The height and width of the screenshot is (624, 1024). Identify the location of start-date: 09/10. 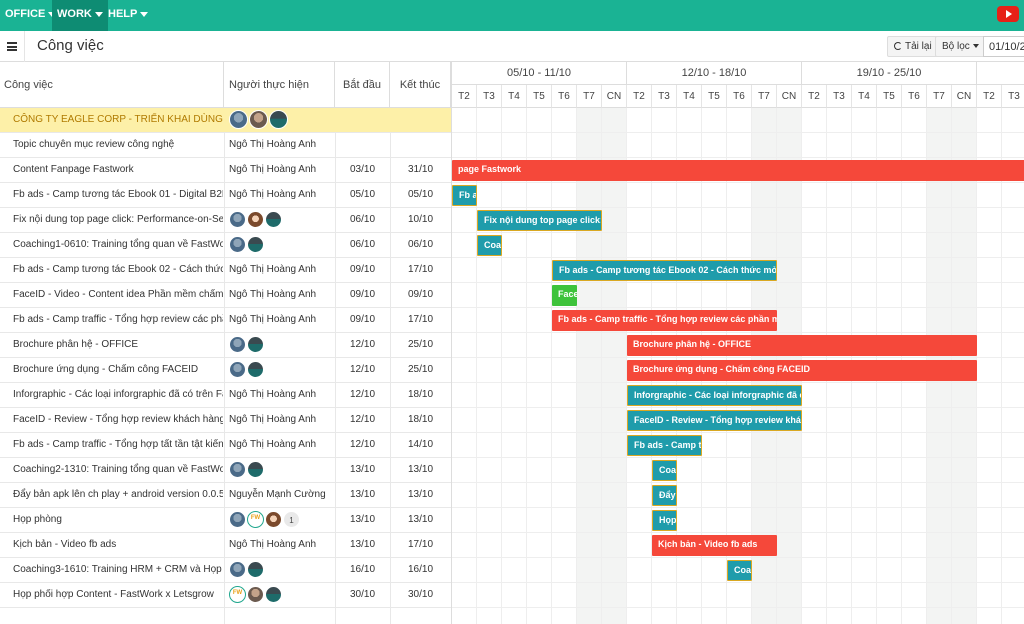
(362, 319).